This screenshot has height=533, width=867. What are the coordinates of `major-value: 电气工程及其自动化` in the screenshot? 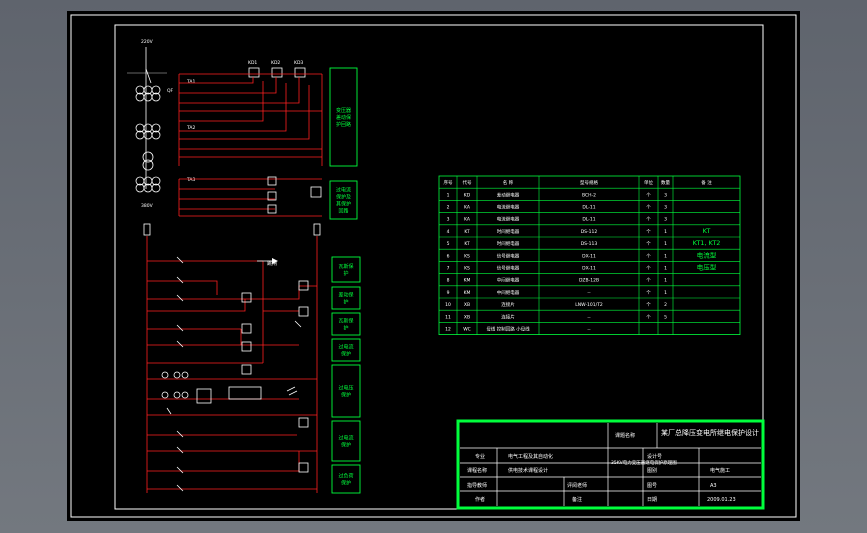 It's located at (530, 456).